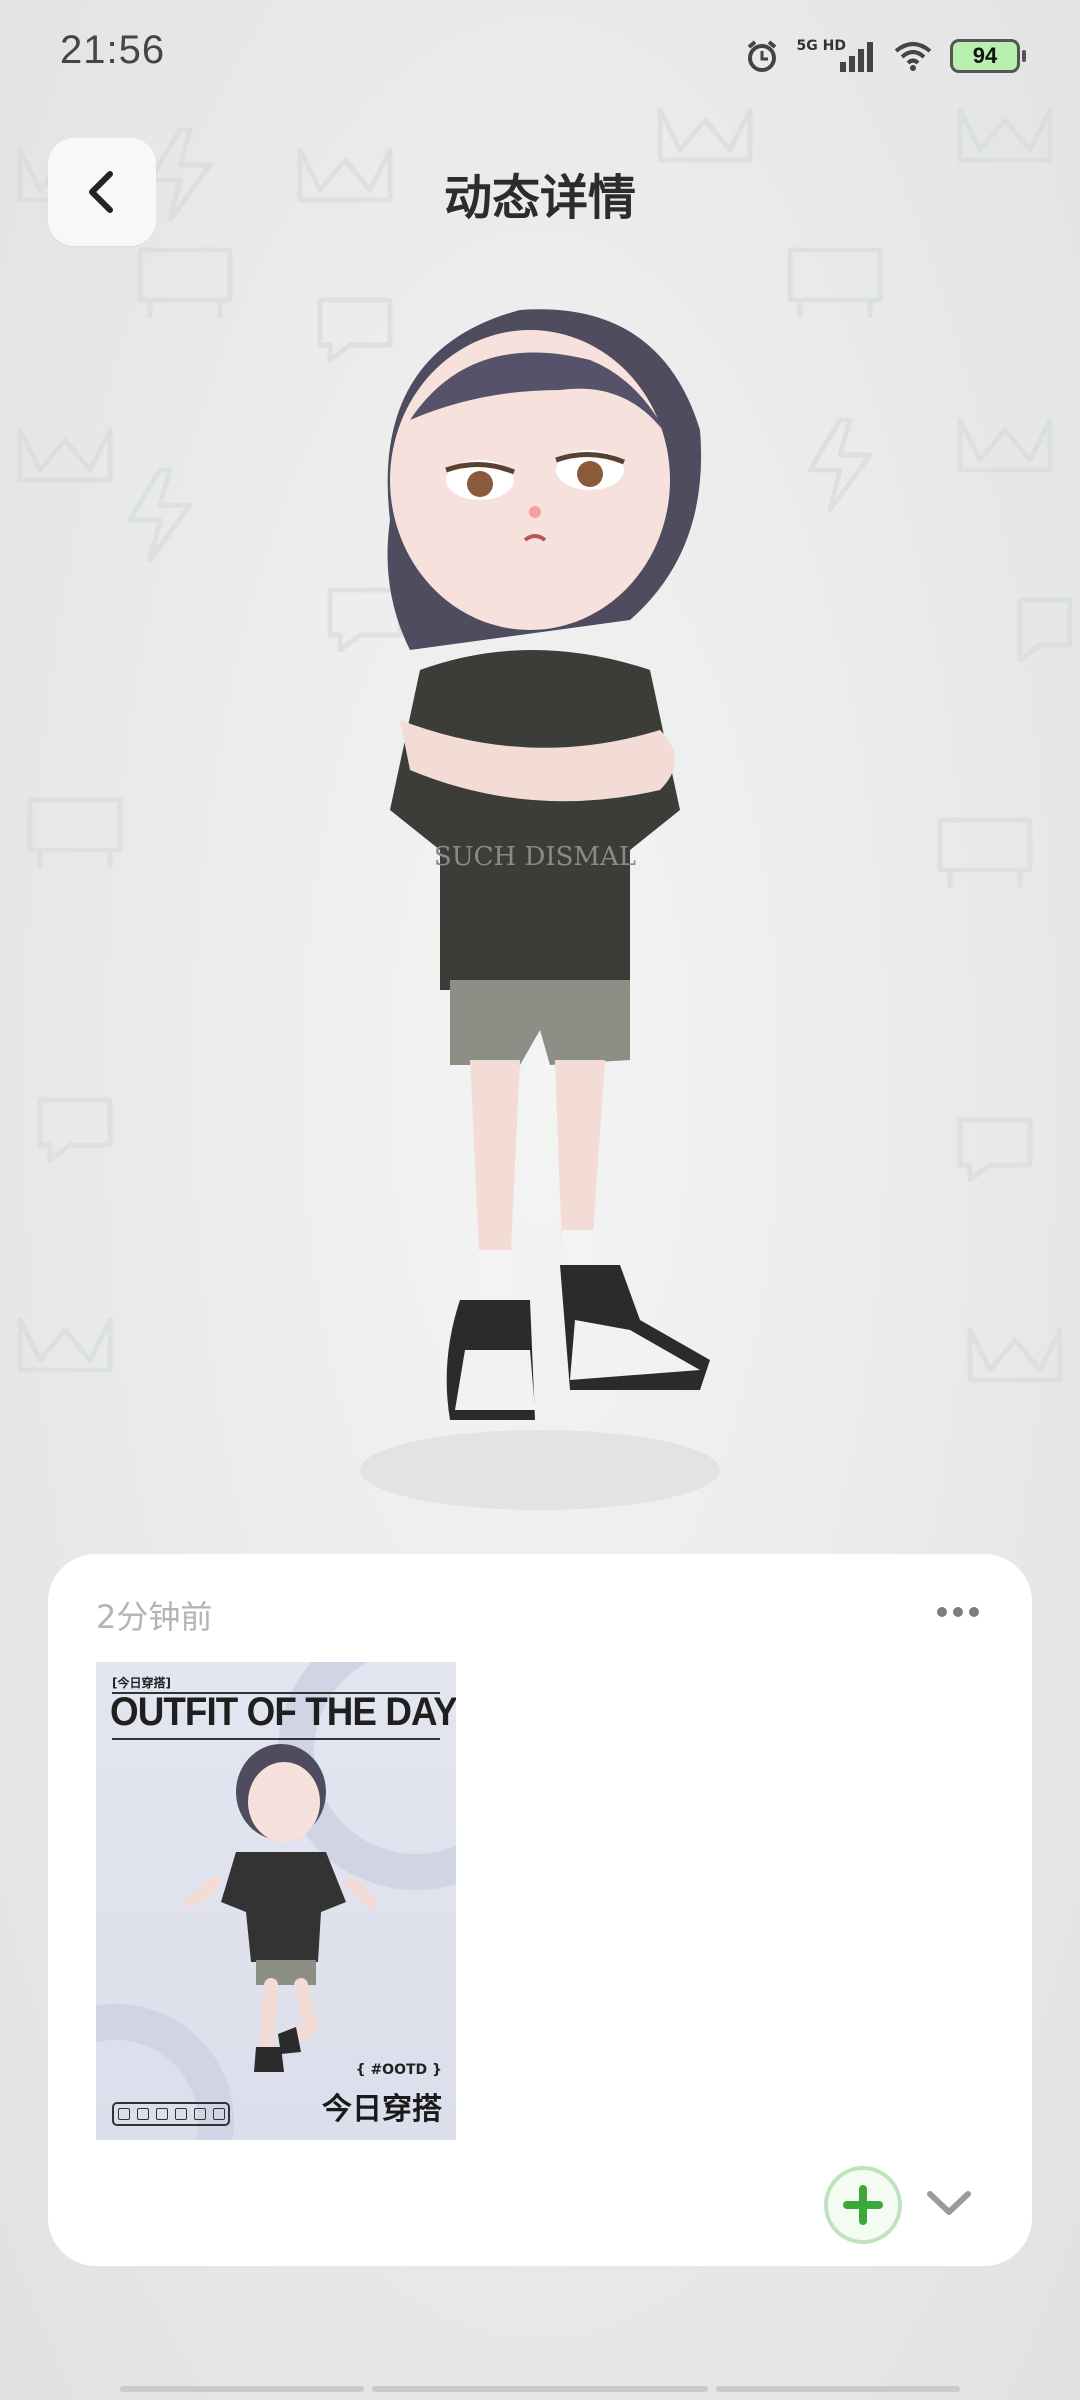 Image resolution: width=1080 pixels, height=2400 pixels. What do you see at coordinates (913, 56) in the screenshot?
I see `wifi-icon` at bounding box center [913, 56].